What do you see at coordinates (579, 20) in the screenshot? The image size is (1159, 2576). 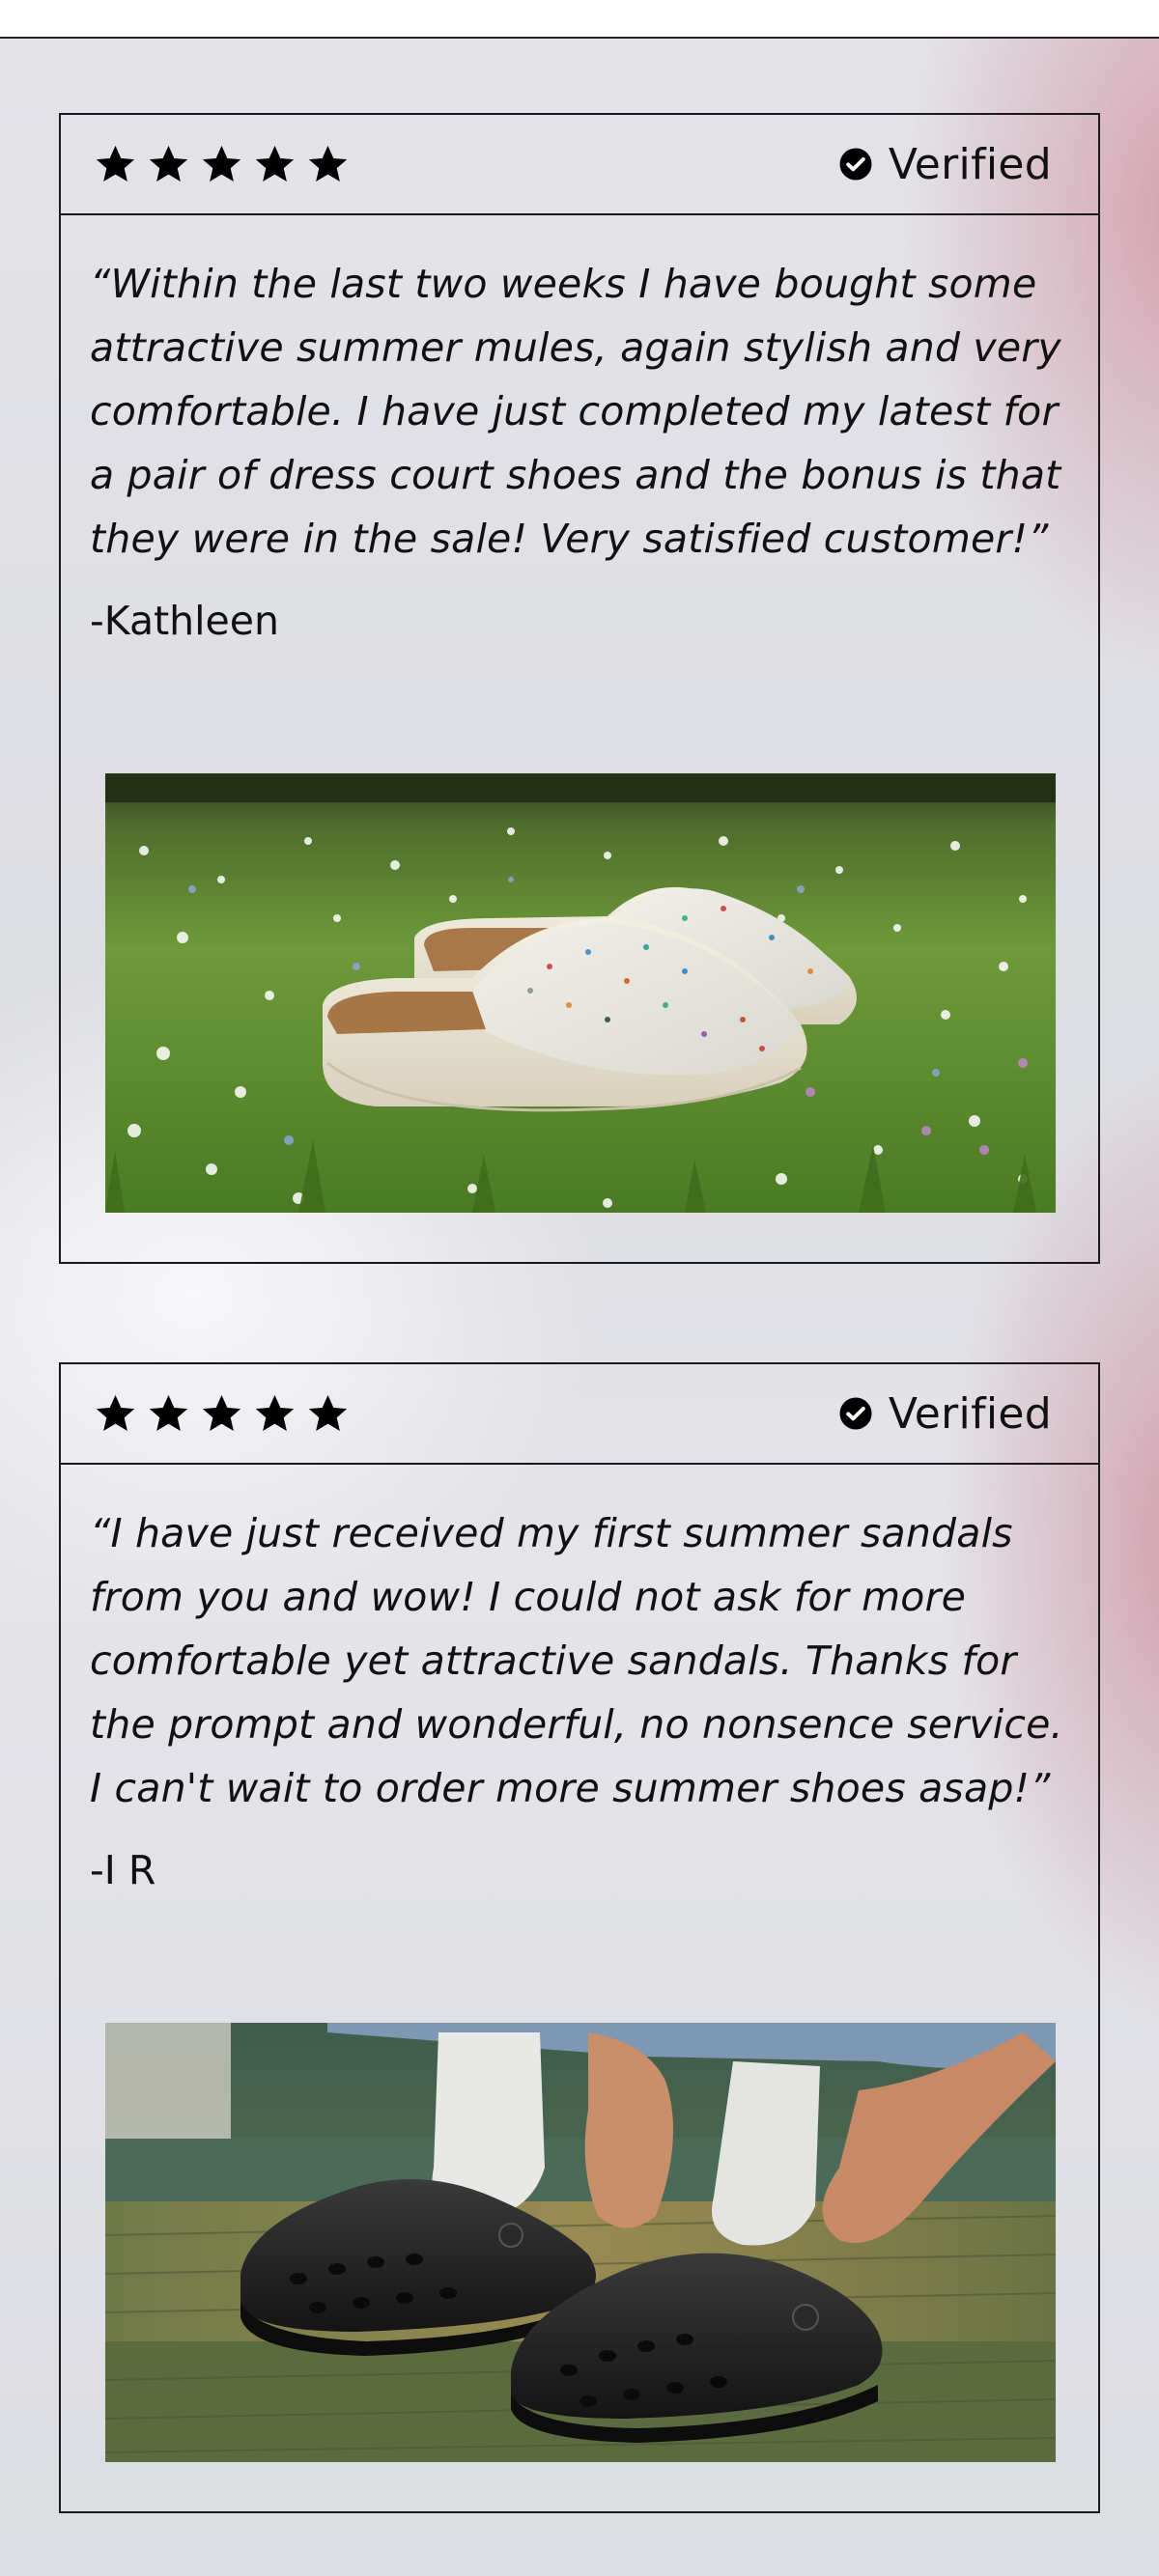 I see `top-bar` at bounding box center [579, 20].